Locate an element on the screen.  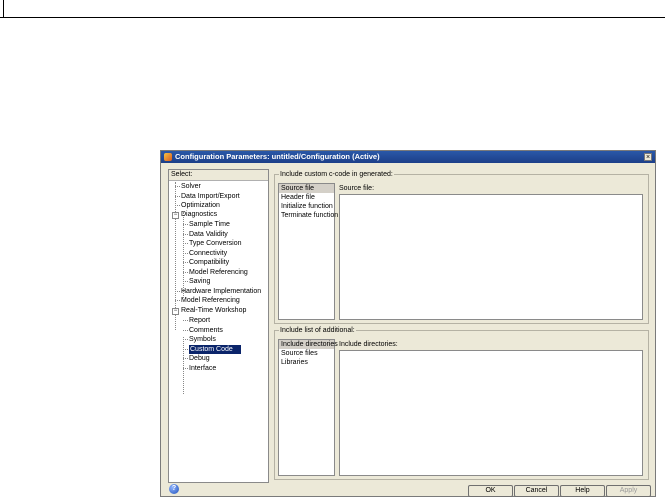
tree-item-real-time-workshop: Real-Time Workshop is located at coordinates (213, 310).